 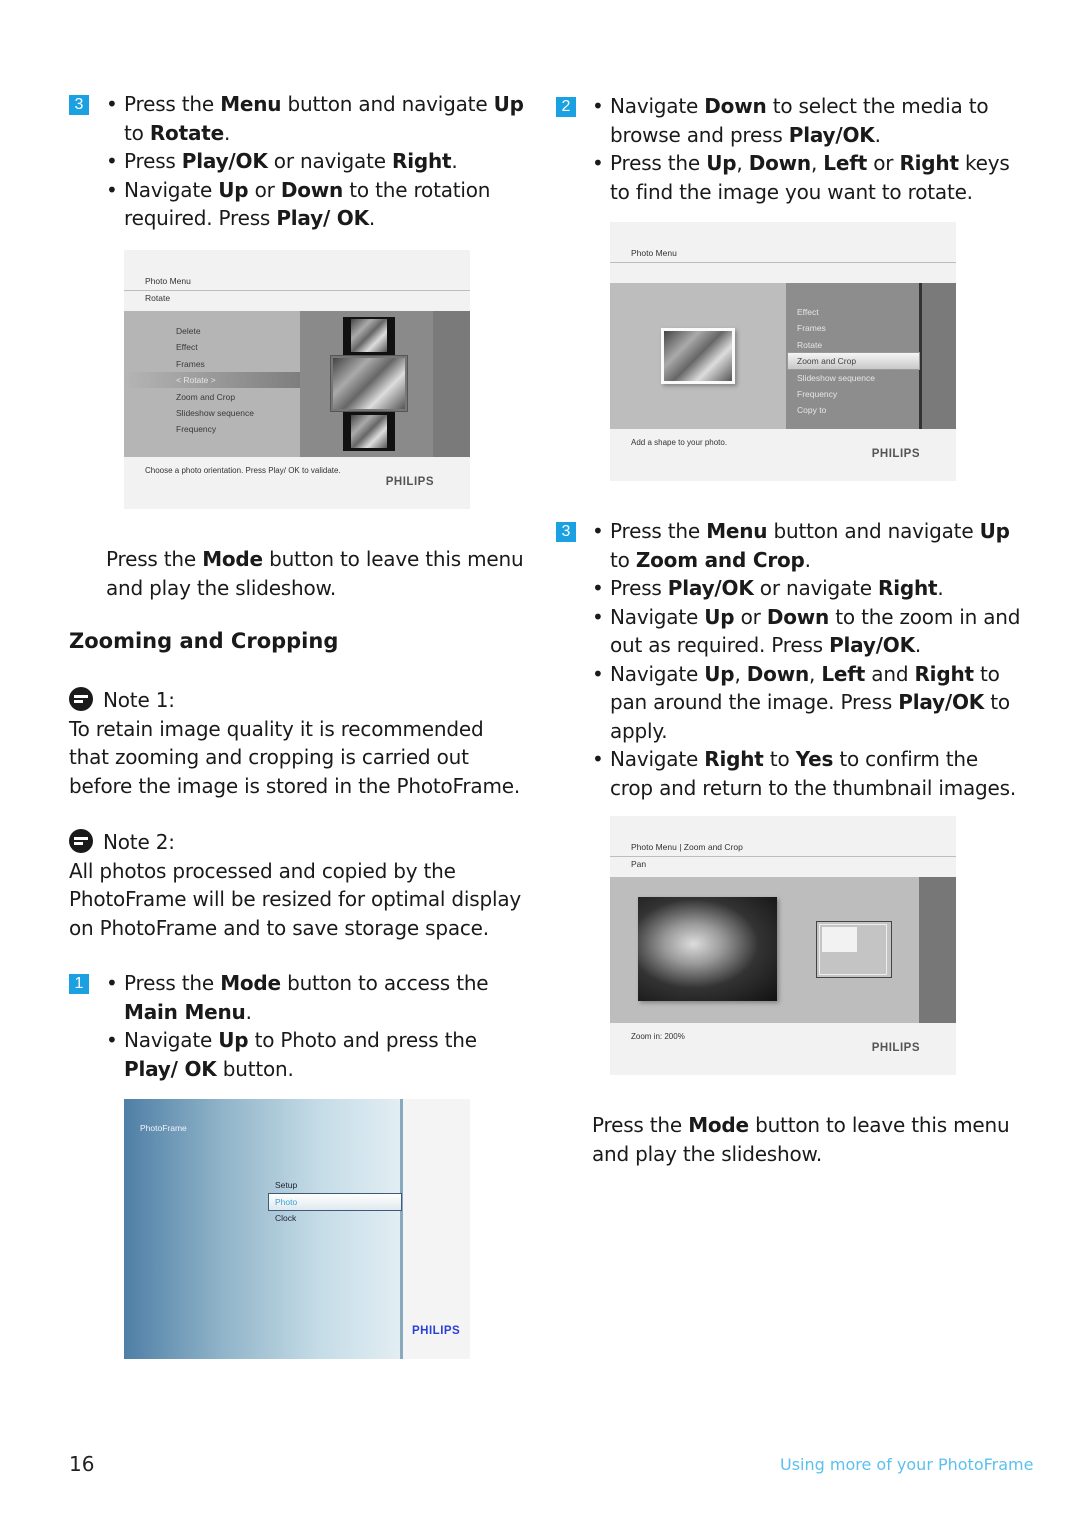 I want to click on step-badge: 1, so click(x=79, y=984).